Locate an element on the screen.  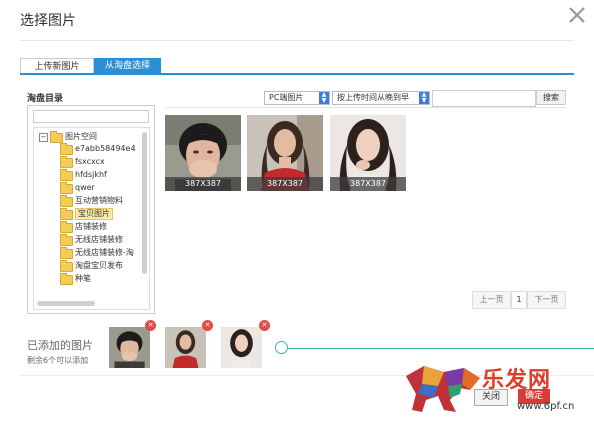
tree-item-label: hfdsjkhf is located at coordinates (91, 174).